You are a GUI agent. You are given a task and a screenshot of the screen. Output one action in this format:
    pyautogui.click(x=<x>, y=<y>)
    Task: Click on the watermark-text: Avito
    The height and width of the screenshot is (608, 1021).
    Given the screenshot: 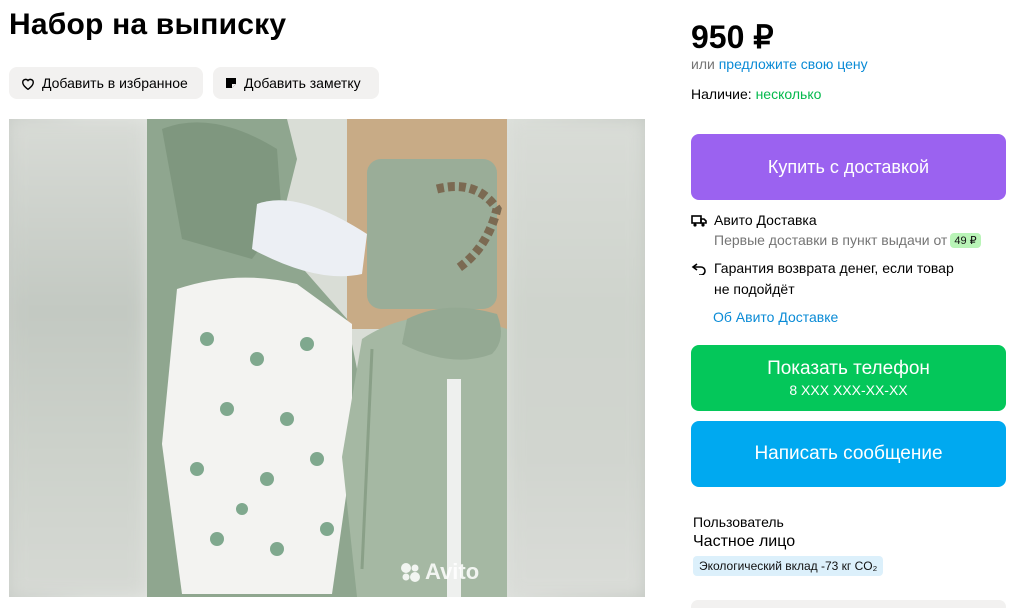 What is the action you would take?
    pyautogui.click(x=452, y=571)
    